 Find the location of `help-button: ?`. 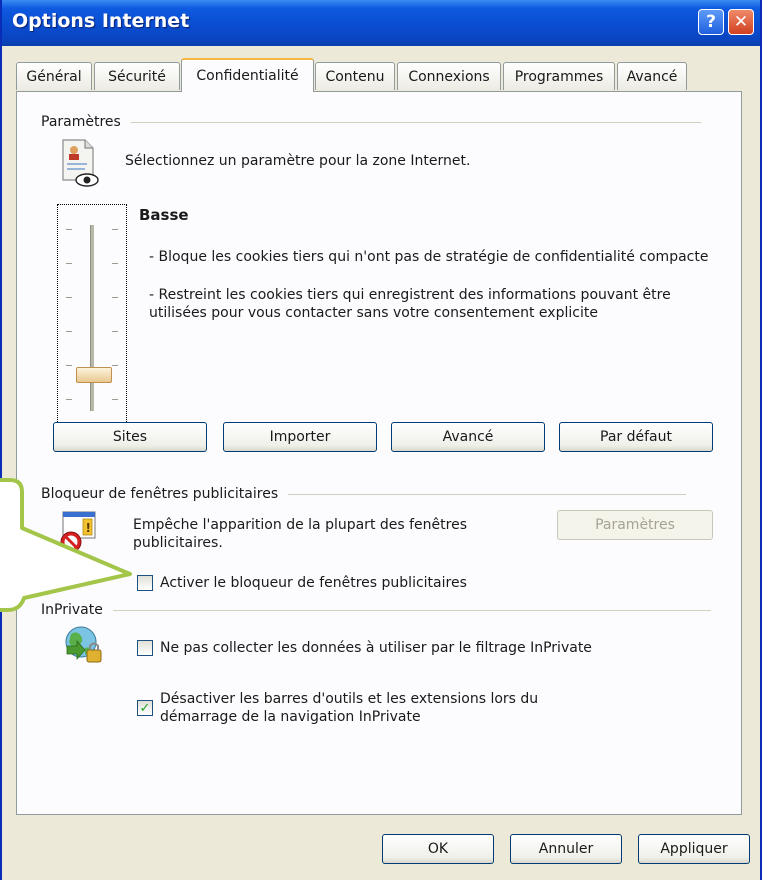

help-button: ? is located at coordinates (711, 22).